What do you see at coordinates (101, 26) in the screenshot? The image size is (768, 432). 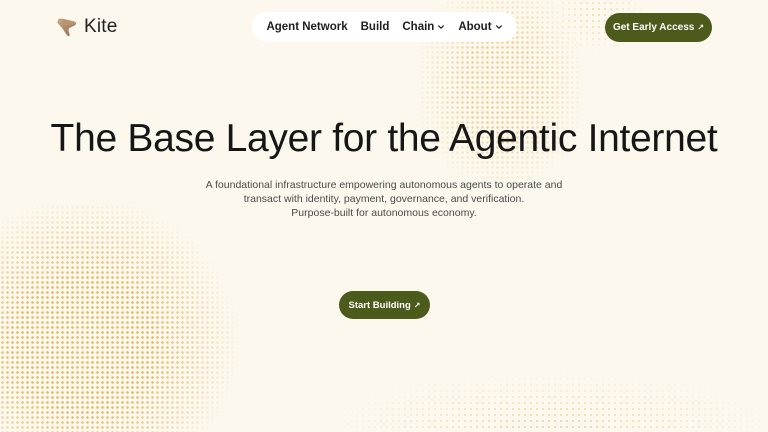 I see `brand-name: Kite` at bounding box center [101, 26].